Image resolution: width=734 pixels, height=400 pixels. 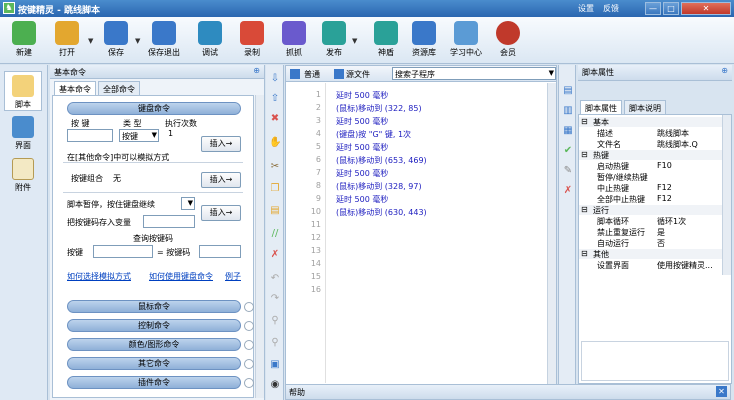 I want to click on insert-key-button: 插入→, so click(x=221, y=144).